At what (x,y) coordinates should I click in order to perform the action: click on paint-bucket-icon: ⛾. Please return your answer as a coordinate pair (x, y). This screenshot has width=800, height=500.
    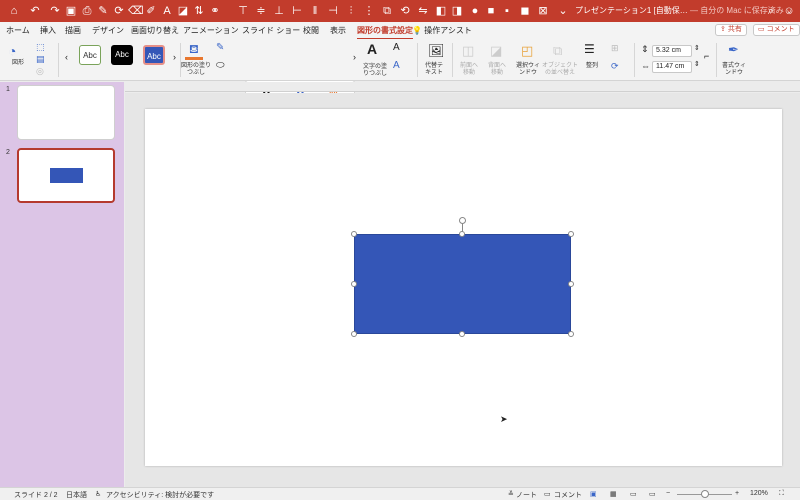
    Looking at the image, I should click on (194, 50).